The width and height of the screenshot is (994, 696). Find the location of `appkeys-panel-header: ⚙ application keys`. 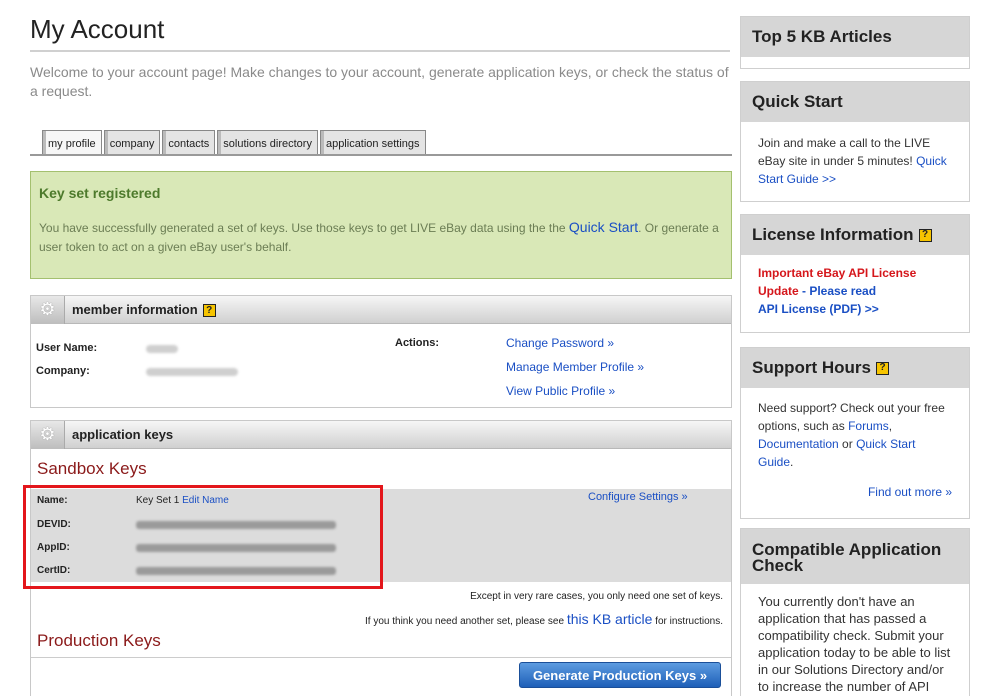

appkeys-panel-header: ⚙ application keys is located at coordinates (381, 434).